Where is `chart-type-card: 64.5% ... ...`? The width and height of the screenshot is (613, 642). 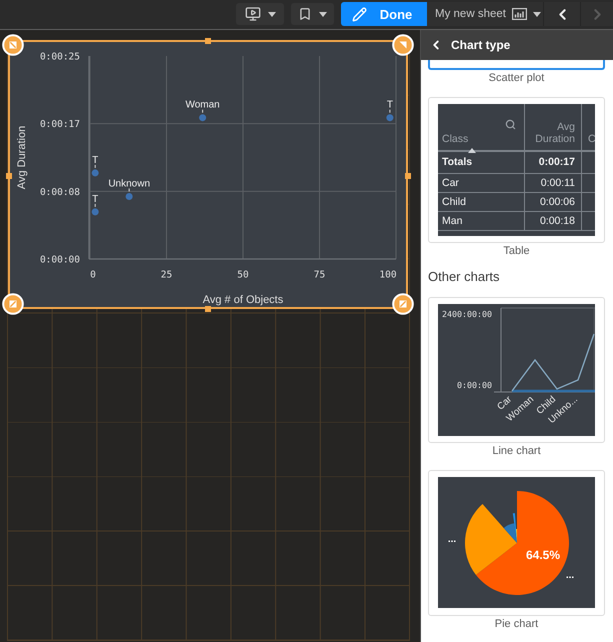
chart-type-card: 64.5% ... ... is located at coordinates (516, 543).